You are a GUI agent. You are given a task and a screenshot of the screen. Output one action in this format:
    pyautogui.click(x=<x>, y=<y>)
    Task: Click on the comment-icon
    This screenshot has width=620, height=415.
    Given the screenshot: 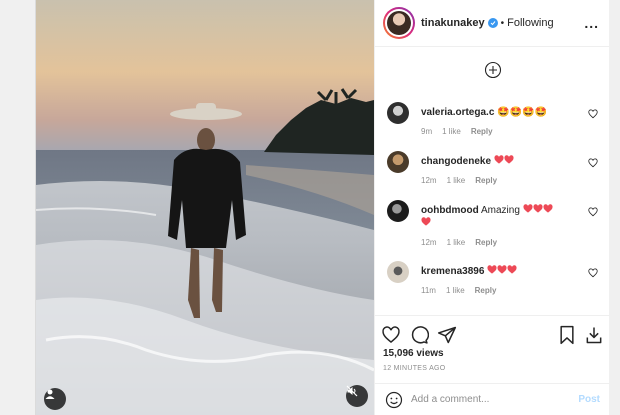 What is the action you would take?
    pyautogui.click(x=419, y=335)
    